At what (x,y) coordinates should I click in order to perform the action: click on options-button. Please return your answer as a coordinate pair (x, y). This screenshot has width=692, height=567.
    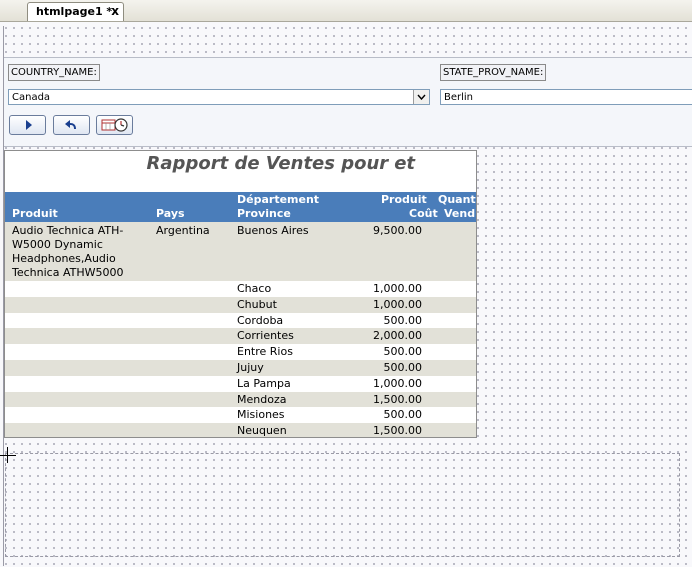
    Looking at the image, I should click on (114, 125).